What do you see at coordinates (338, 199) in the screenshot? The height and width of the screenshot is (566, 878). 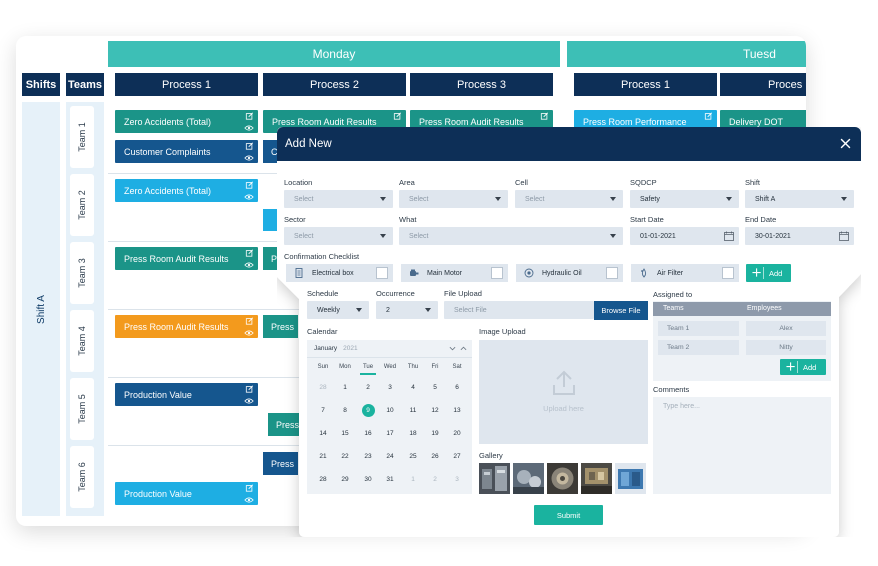 I see `location-select: Select` at bounding box center [338, 199].